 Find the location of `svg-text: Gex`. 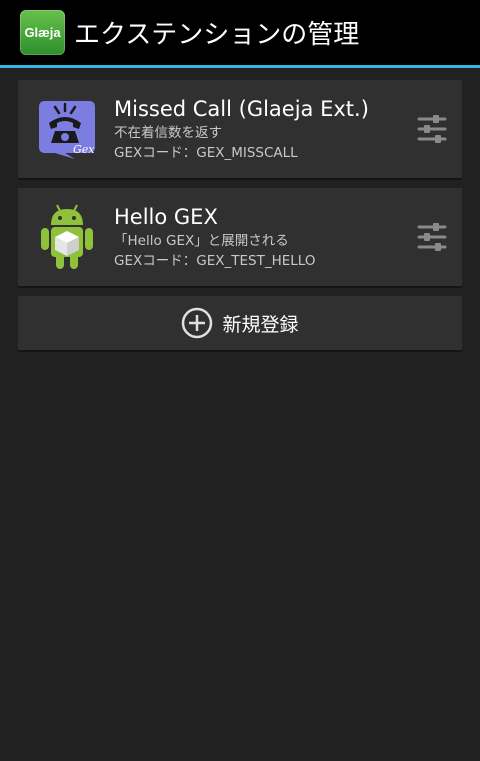

svg-text: Gex is located at coordinates (84, 149).